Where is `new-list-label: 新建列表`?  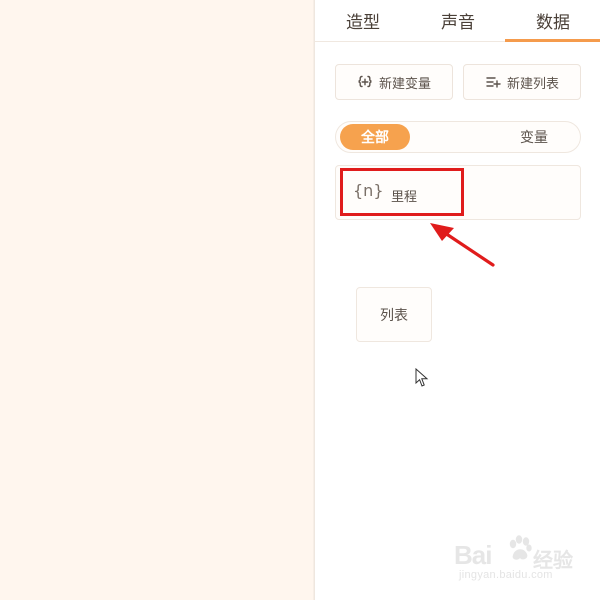 new-list-label: 新建列表 is located at coordinates (532, 83).